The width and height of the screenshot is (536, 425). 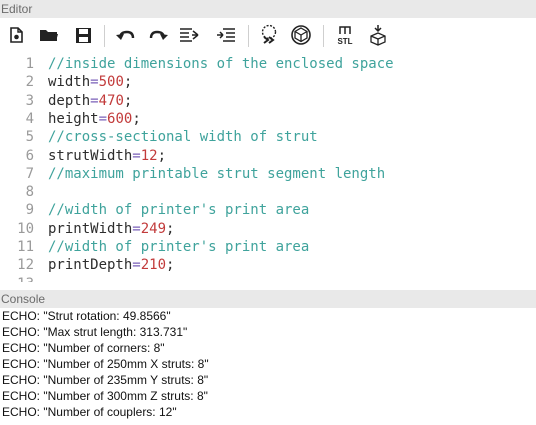 I want to click on line-number: 5, so click(x=29, y=137).